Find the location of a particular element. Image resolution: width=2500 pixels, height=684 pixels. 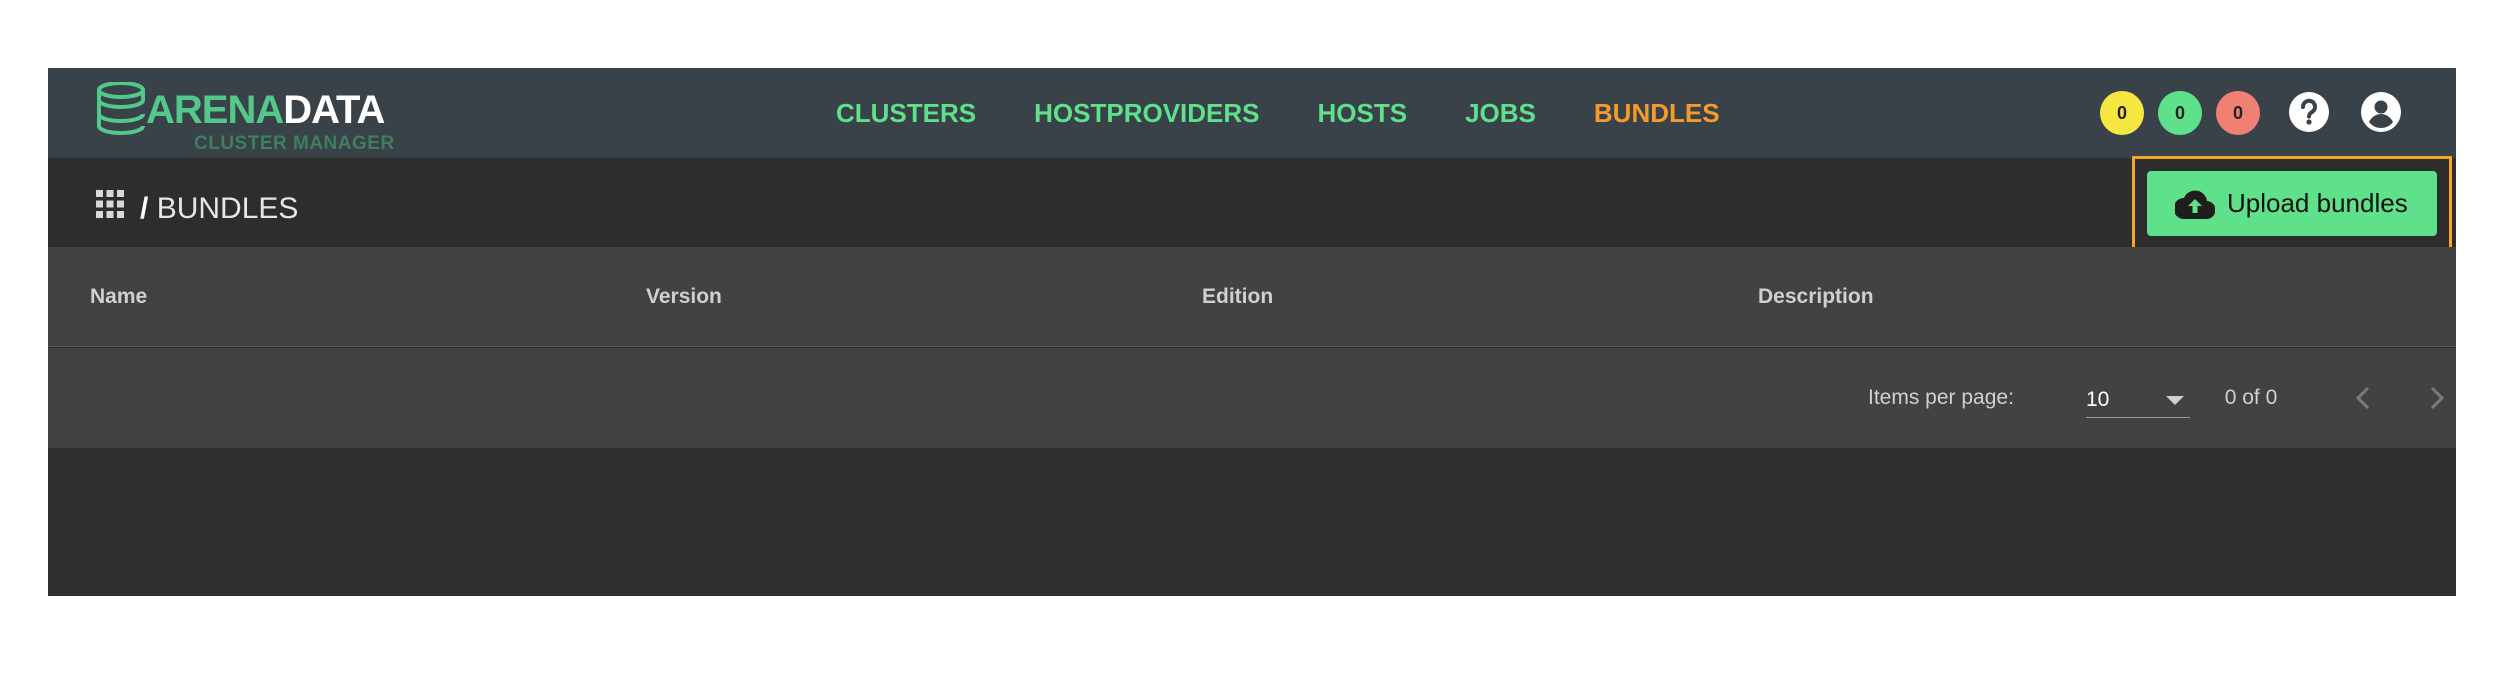

column-header-description: Description is located at coordinates (1816, 297).